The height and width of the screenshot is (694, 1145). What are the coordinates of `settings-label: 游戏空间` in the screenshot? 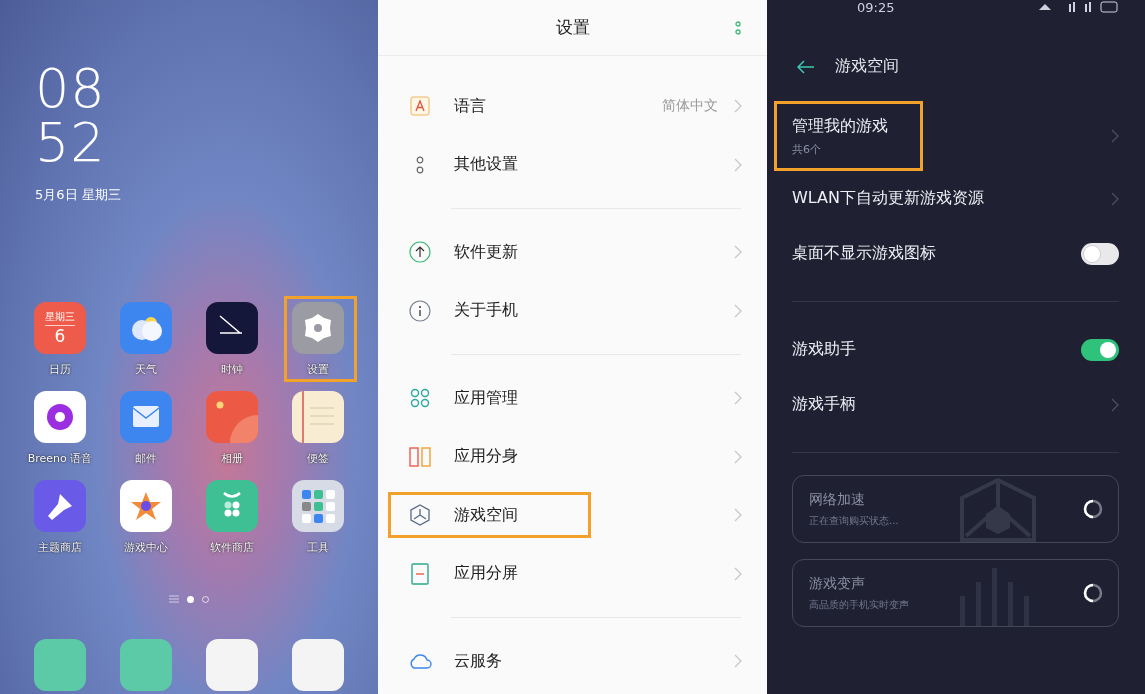 It's located at (486, 515).